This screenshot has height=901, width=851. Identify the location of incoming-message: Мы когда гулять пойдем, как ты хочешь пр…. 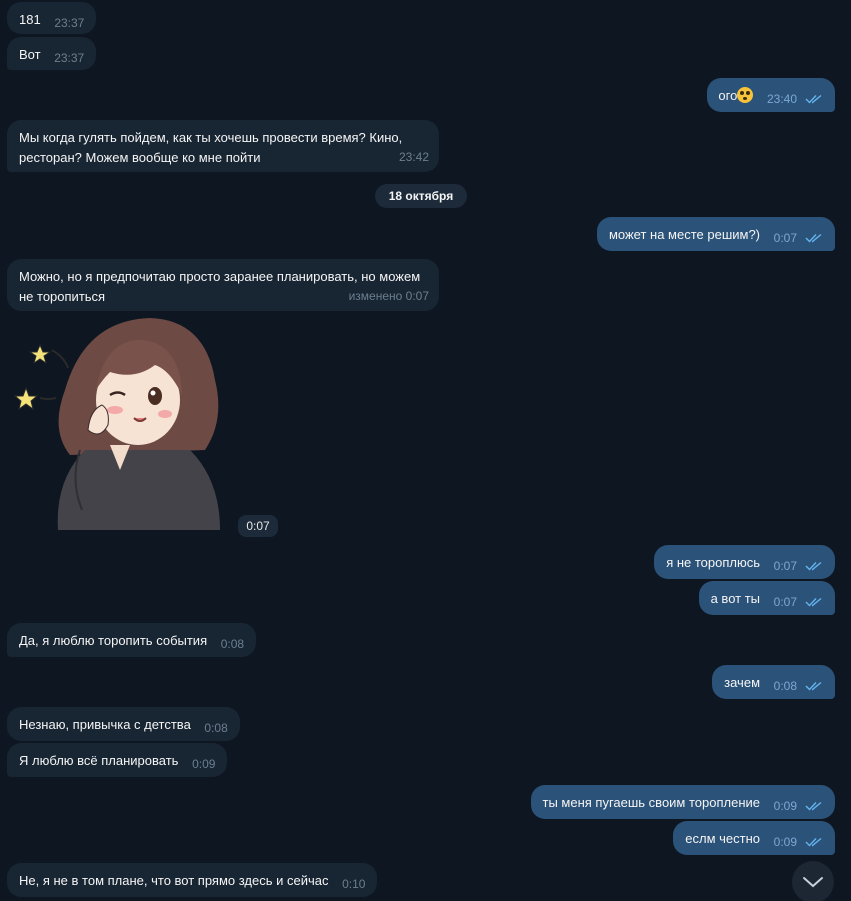
(223, 146).